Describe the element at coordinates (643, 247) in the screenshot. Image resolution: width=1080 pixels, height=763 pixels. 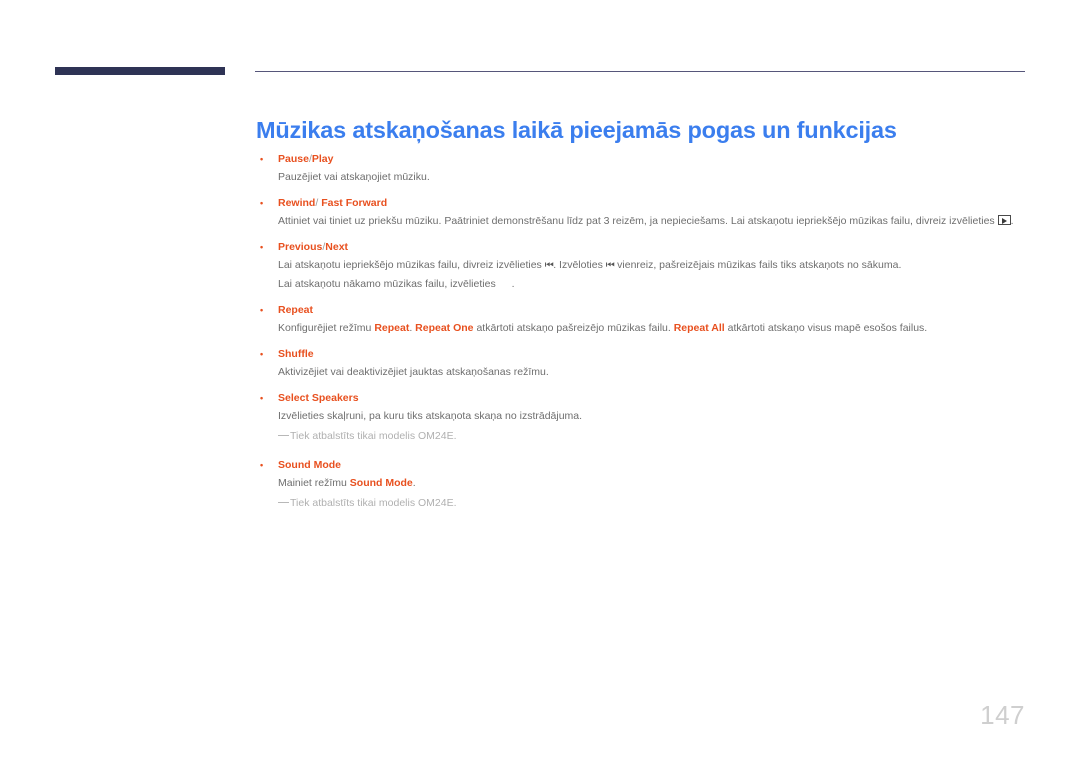
I see `section-previous-next-heading: • Previous/Next` at that location.